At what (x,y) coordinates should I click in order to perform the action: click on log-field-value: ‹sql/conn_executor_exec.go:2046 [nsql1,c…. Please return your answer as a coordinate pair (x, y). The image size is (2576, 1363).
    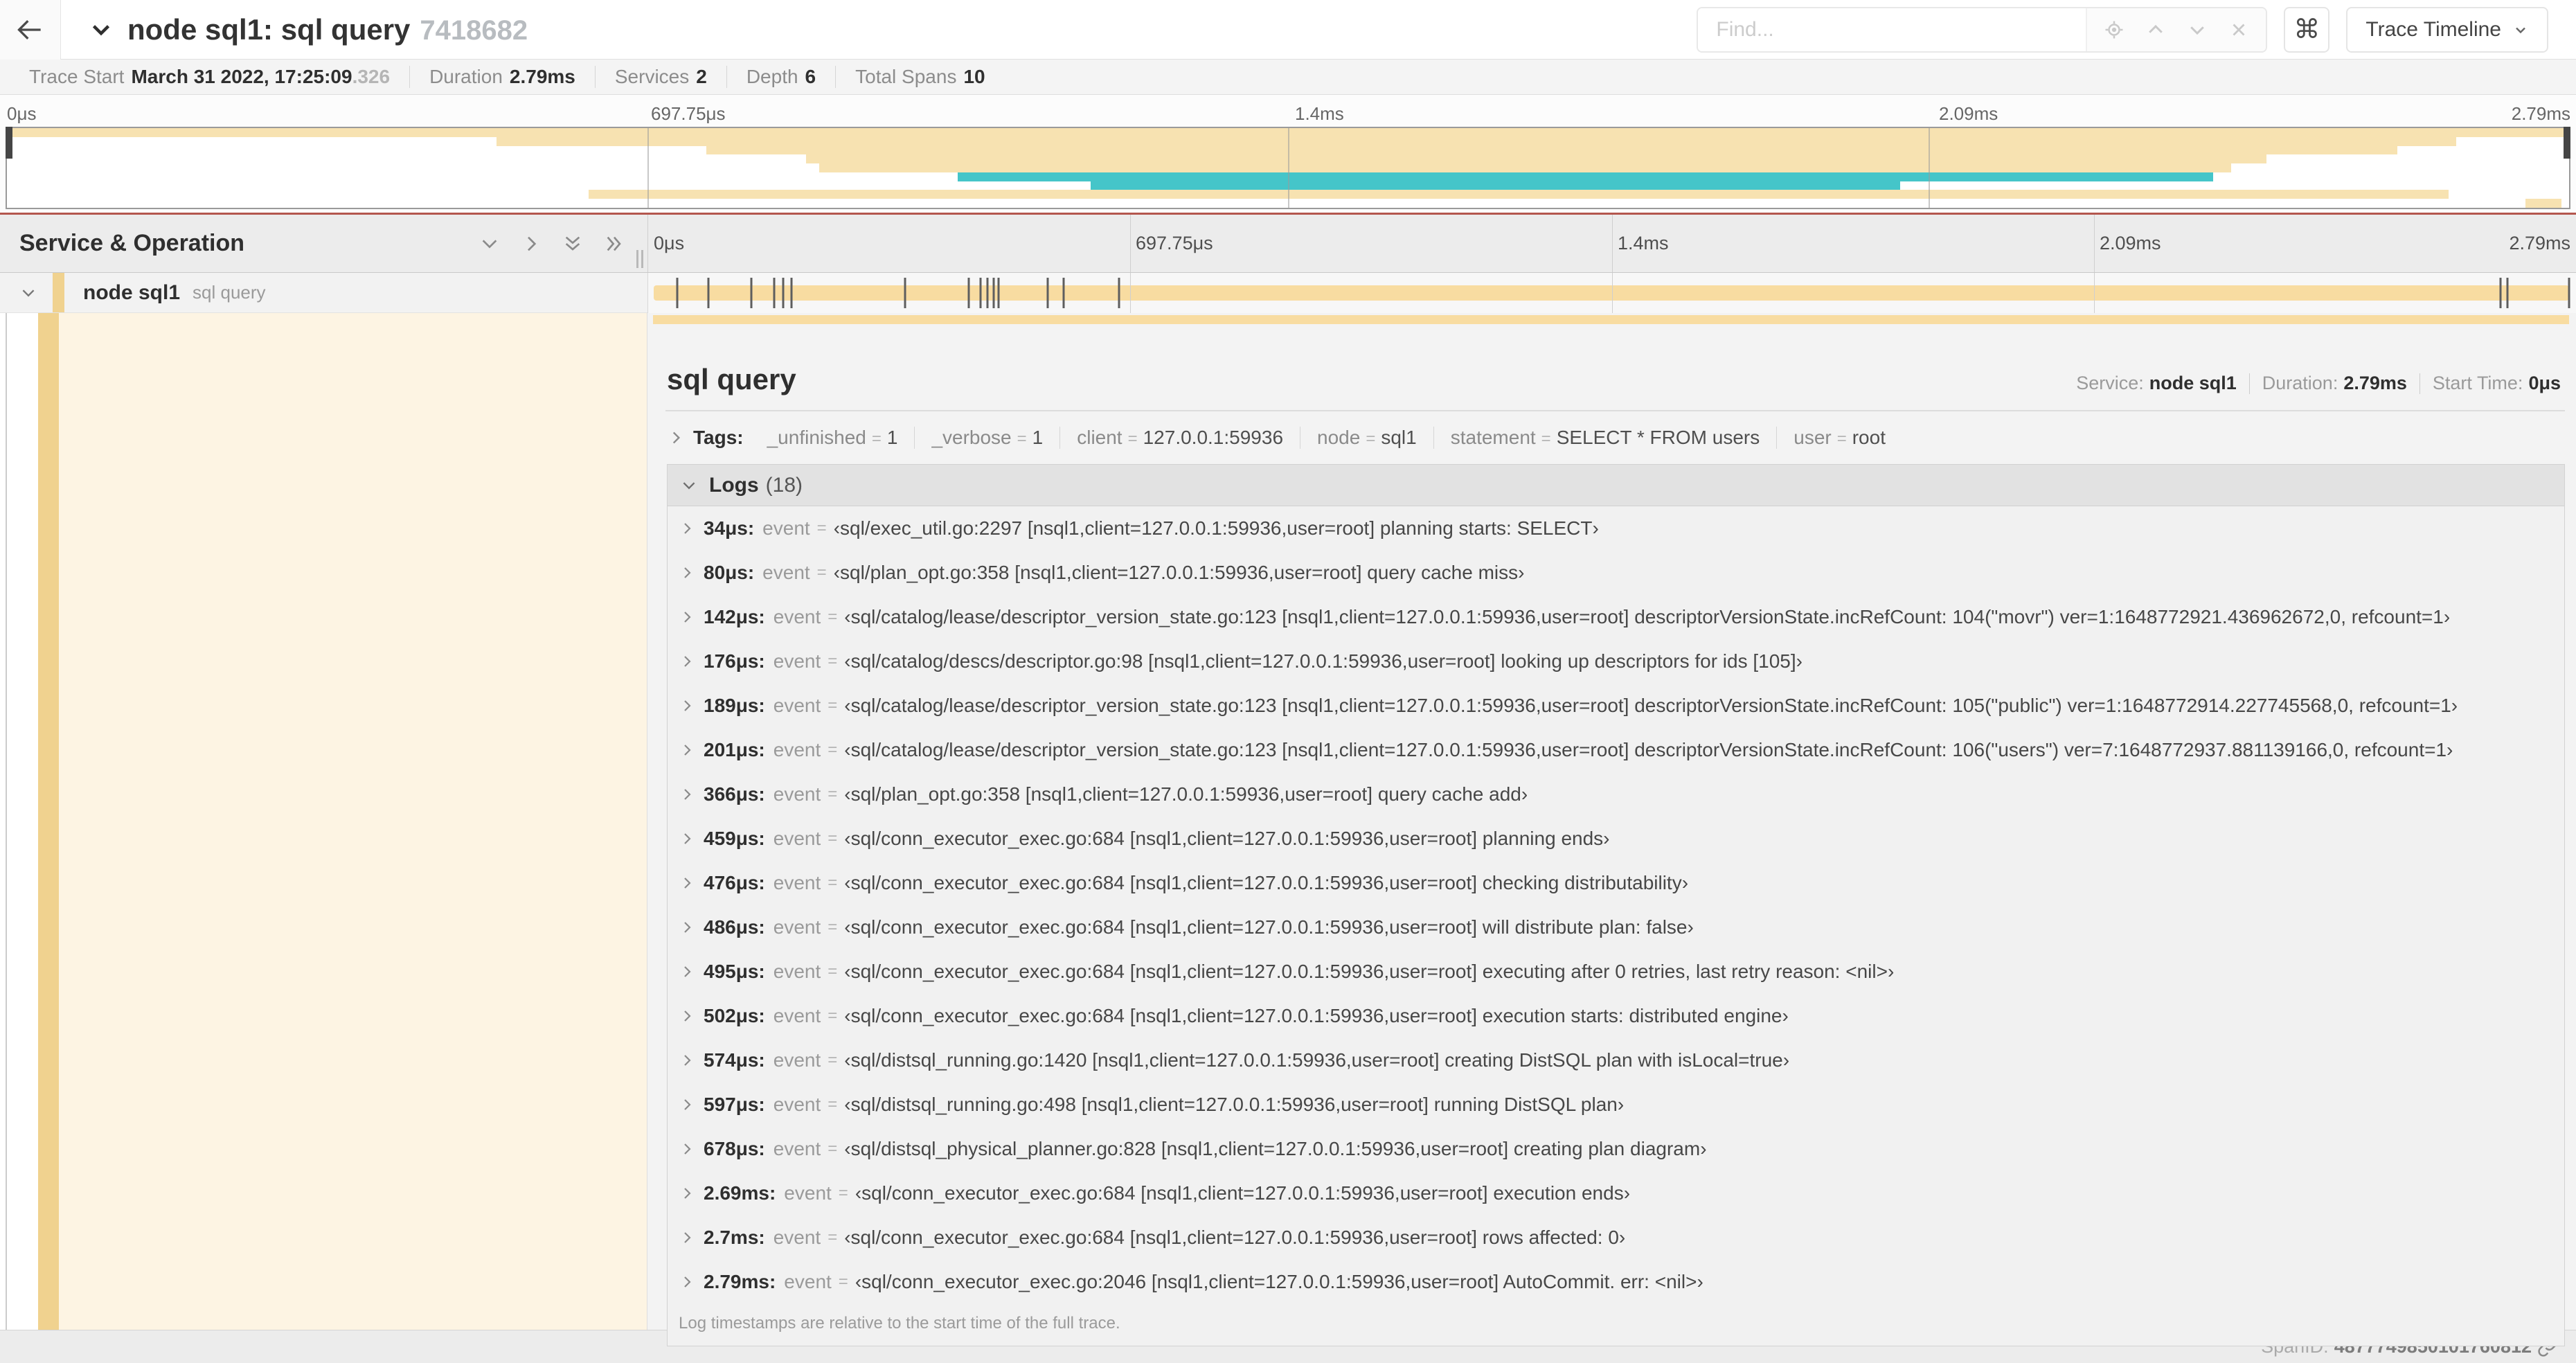
    Looking at the image, I should click on (1279, 1282).